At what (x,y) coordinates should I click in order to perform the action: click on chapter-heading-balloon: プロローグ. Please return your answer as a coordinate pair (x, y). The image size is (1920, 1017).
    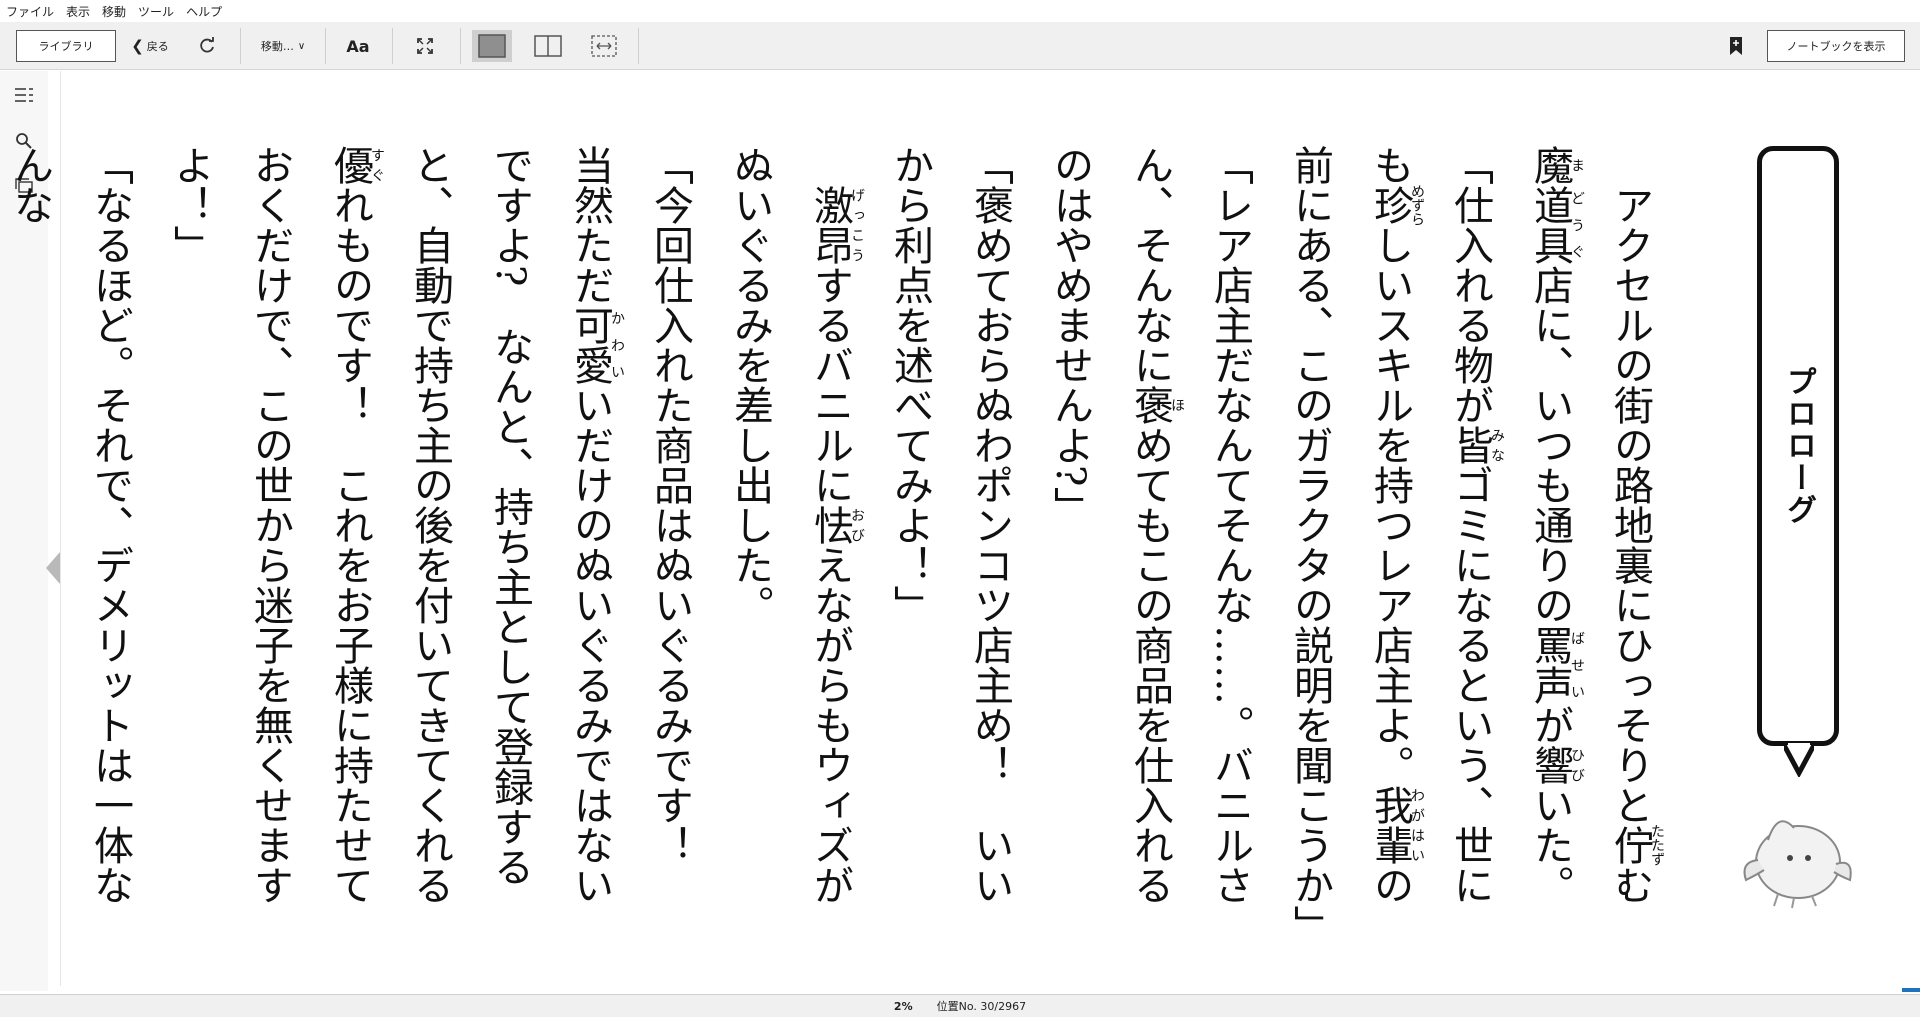
    Looking at the image, I should click on (1798, 446).